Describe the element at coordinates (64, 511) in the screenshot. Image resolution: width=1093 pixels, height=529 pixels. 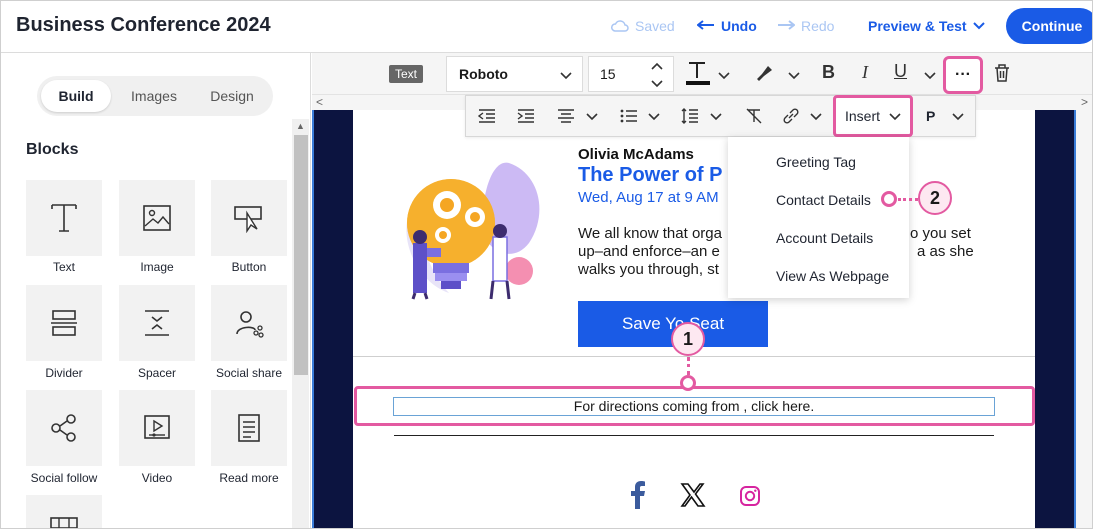
I see `block-table` at that location.